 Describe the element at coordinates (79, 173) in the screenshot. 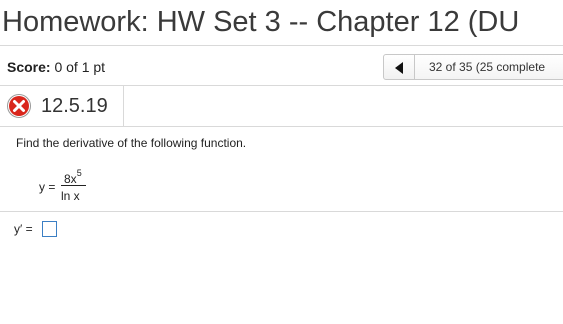

I see `numerator-exponent: 5` at that location.